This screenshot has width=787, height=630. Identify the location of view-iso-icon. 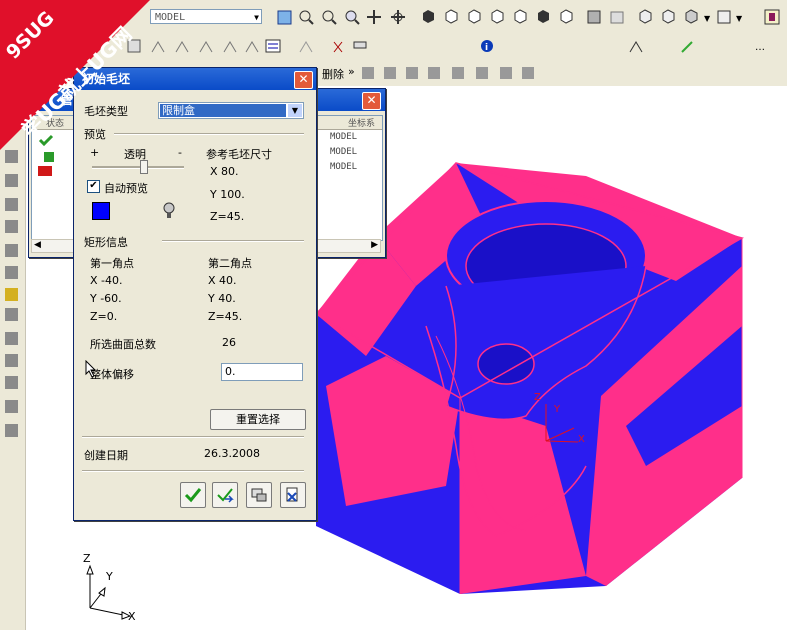
(428, 16).